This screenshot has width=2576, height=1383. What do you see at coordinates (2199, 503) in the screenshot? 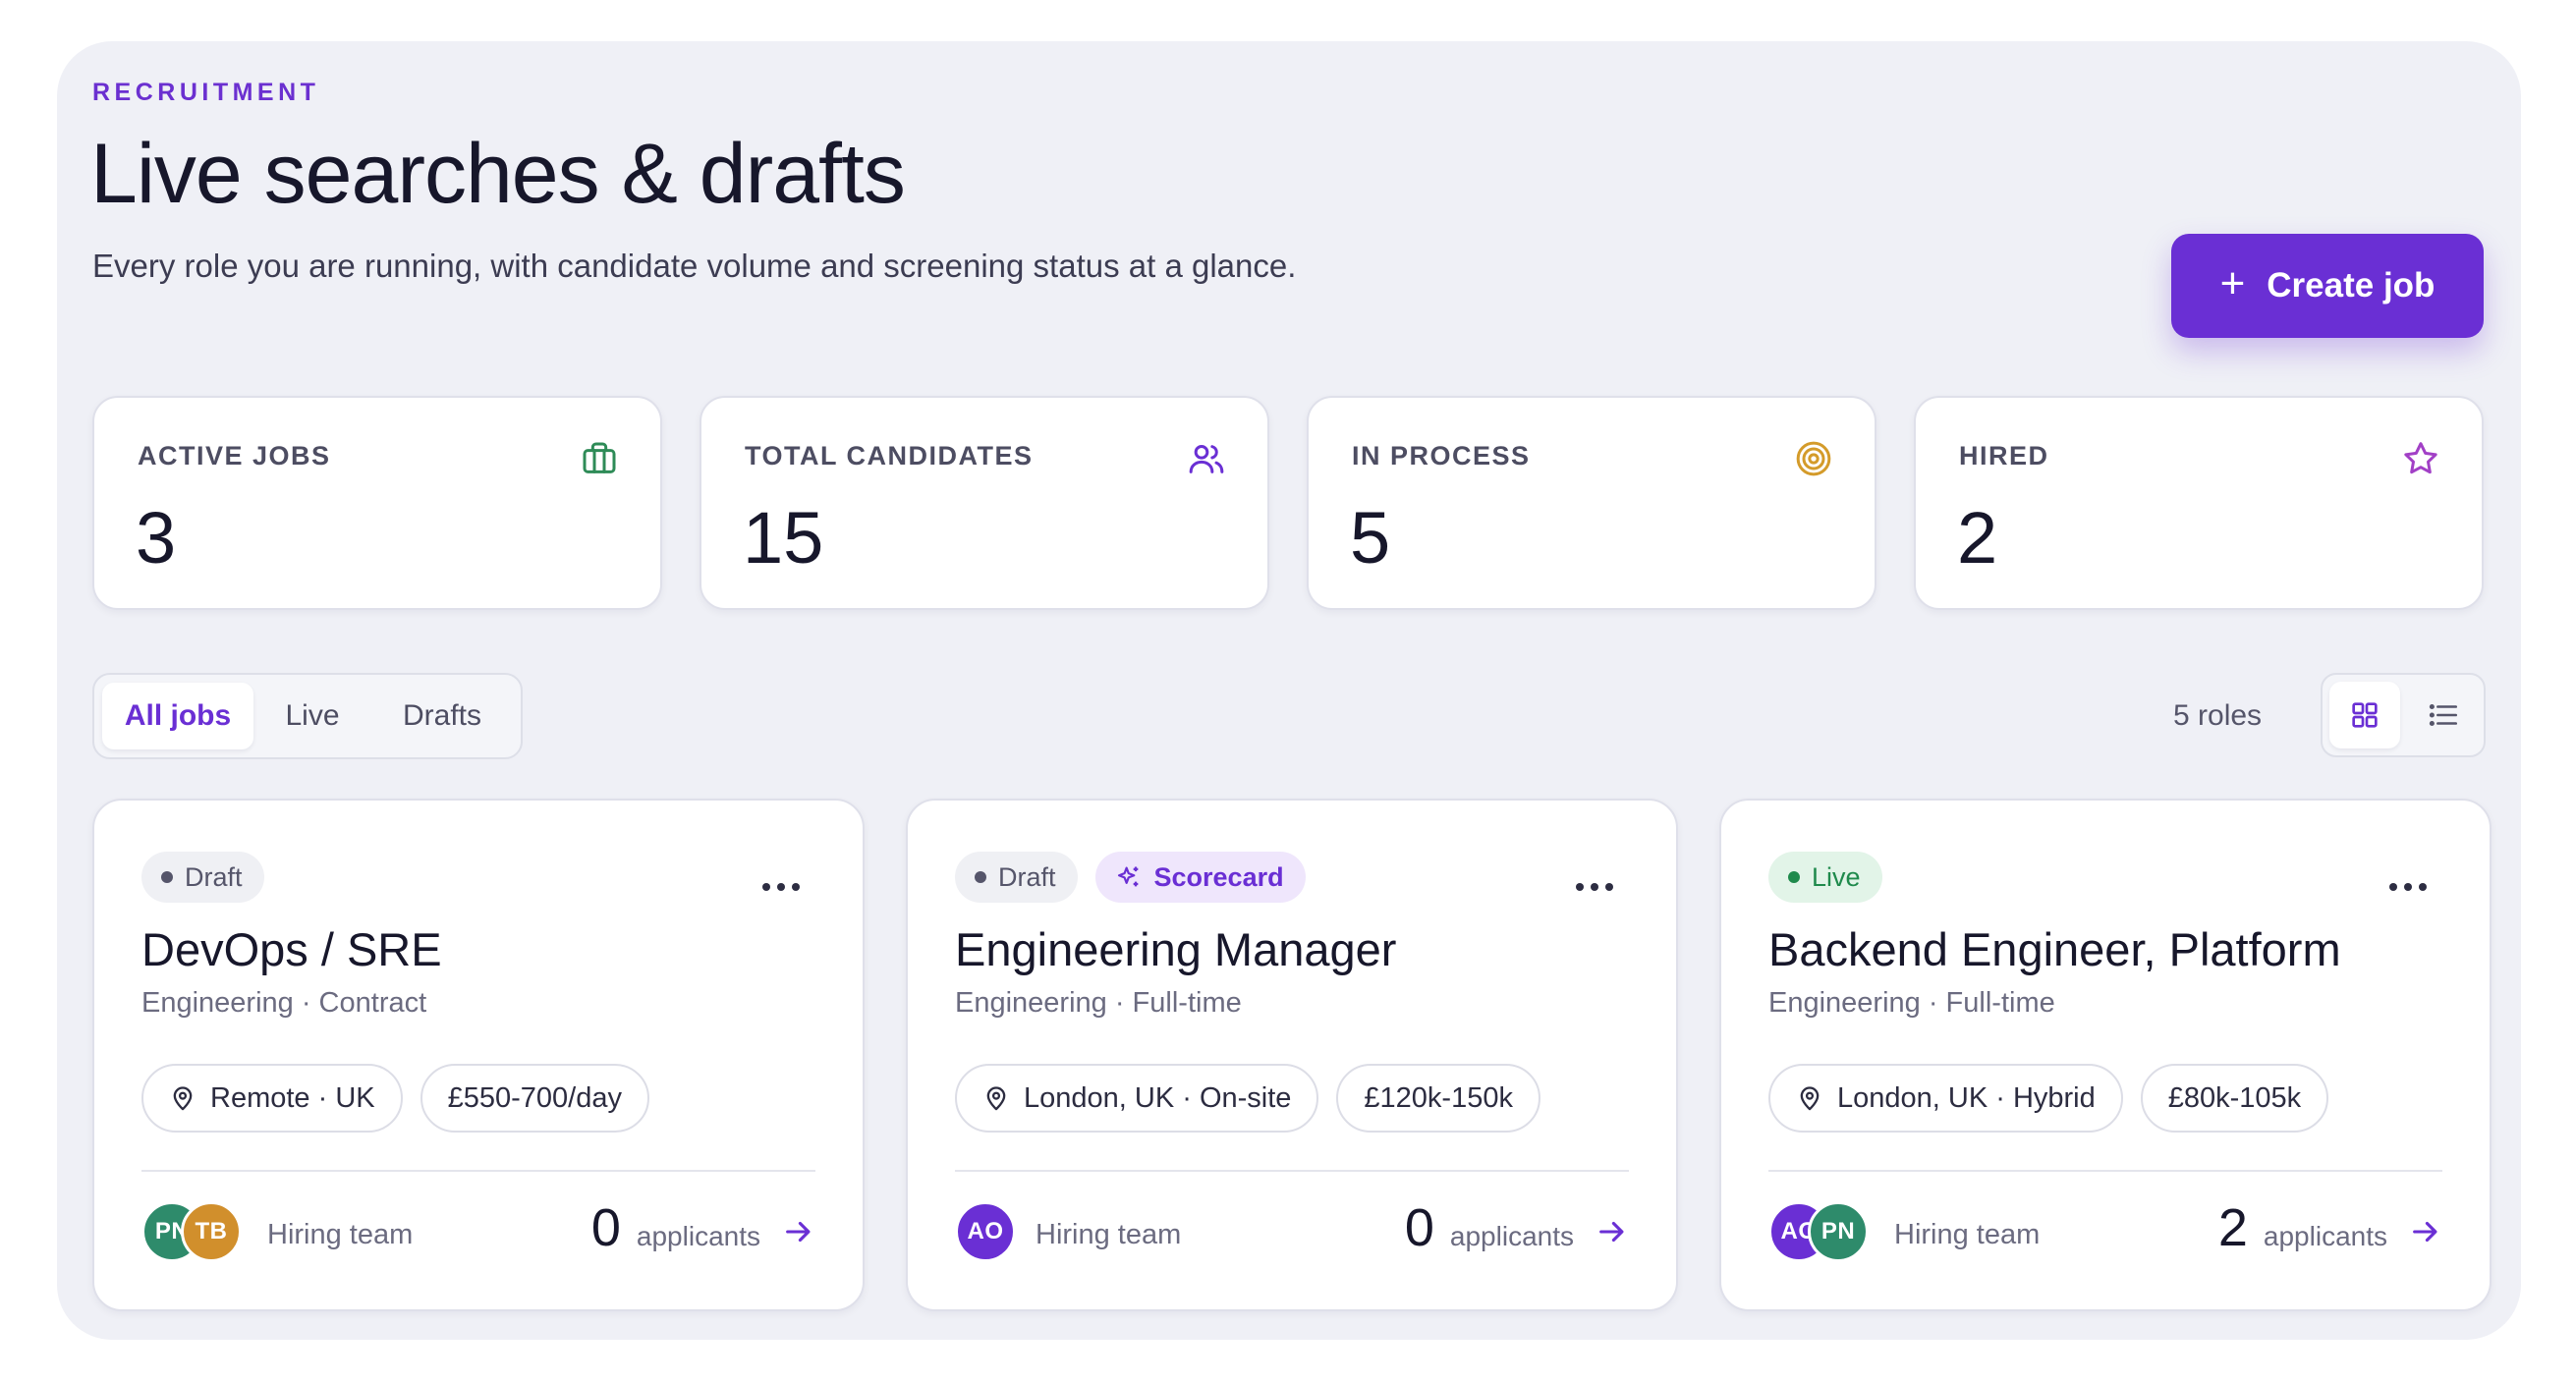
I see `stat-card-hired: HIRED 2` at bounding box center [2199, 503].